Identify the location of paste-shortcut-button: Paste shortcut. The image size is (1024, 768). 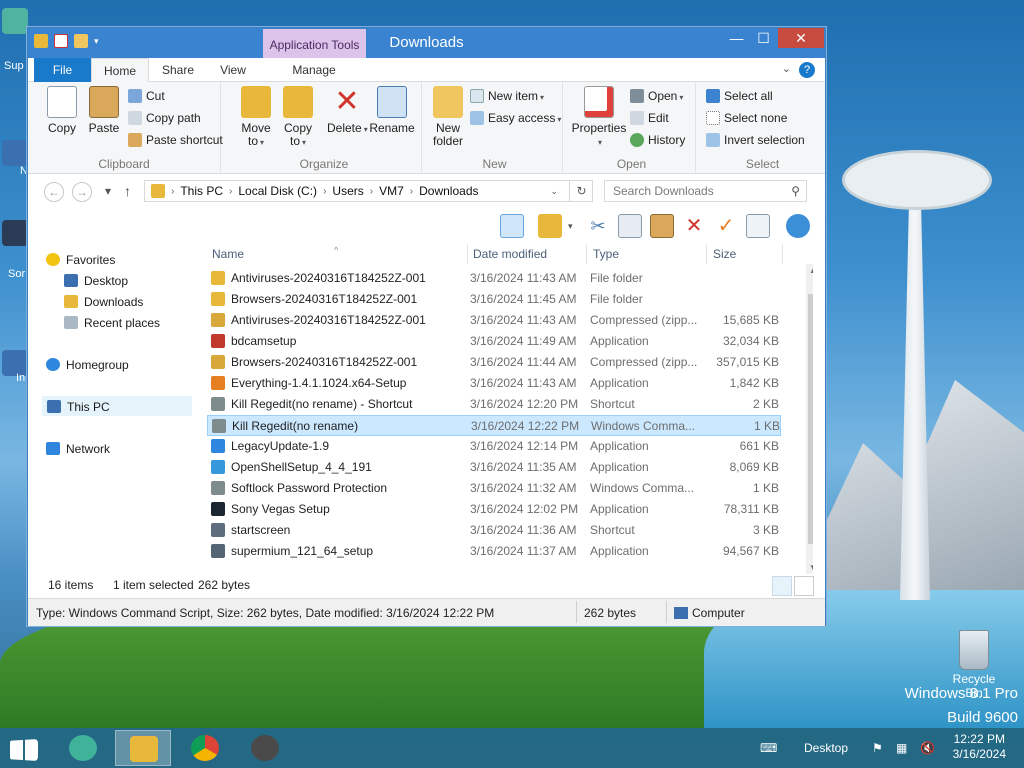
(175, 140).